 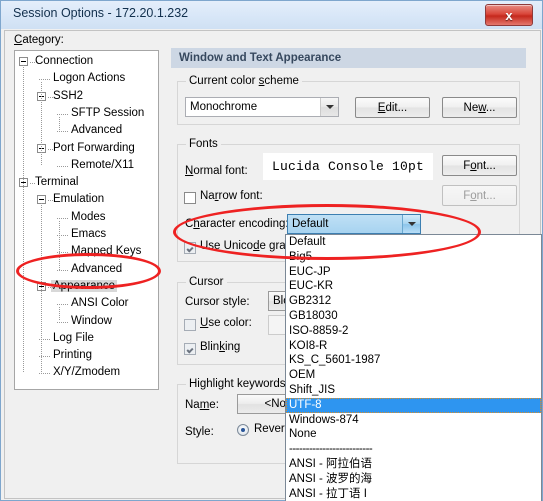 I want to click on fonts-group-label: Fonts, so click(x=203, y=144).